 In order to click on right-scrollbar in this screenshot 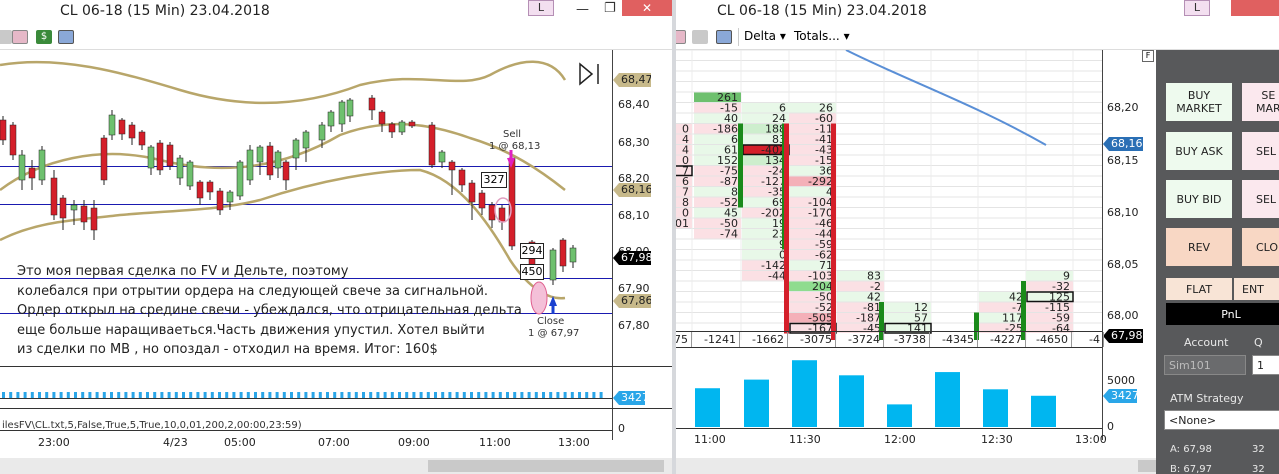, I will do `click(916, 466)`.